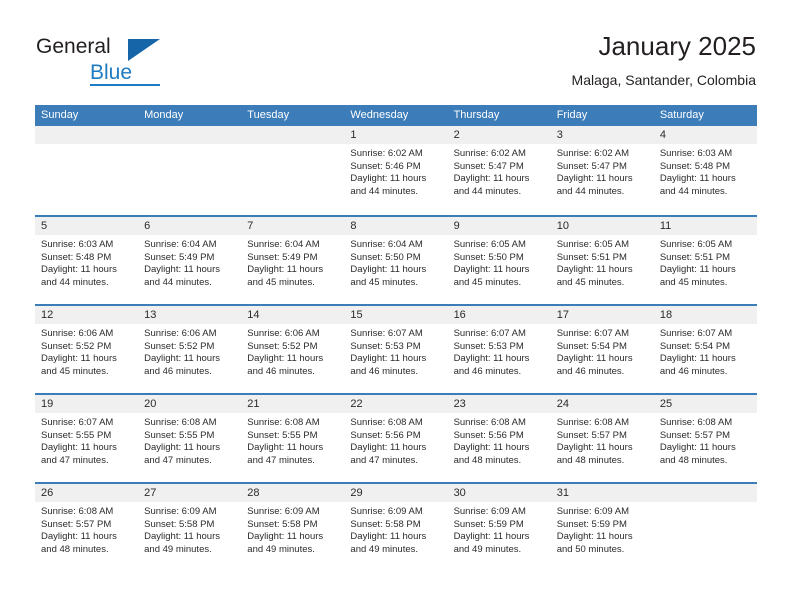 The height and width of the screenshot is (612, 792). I want to click on day-number: 7, so click(293, 226).